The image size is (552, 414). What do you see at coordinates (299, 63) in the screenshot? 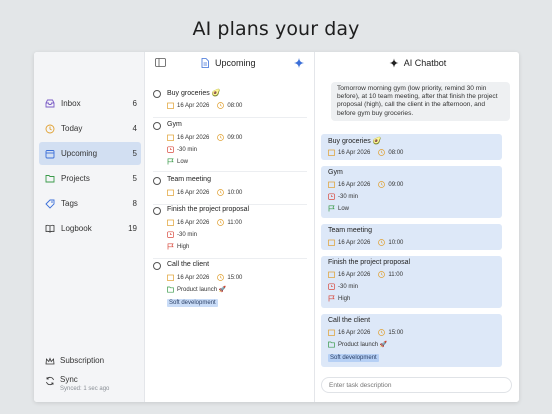
I see `ai-sparkle-icon` at bounding box center [299, 63].